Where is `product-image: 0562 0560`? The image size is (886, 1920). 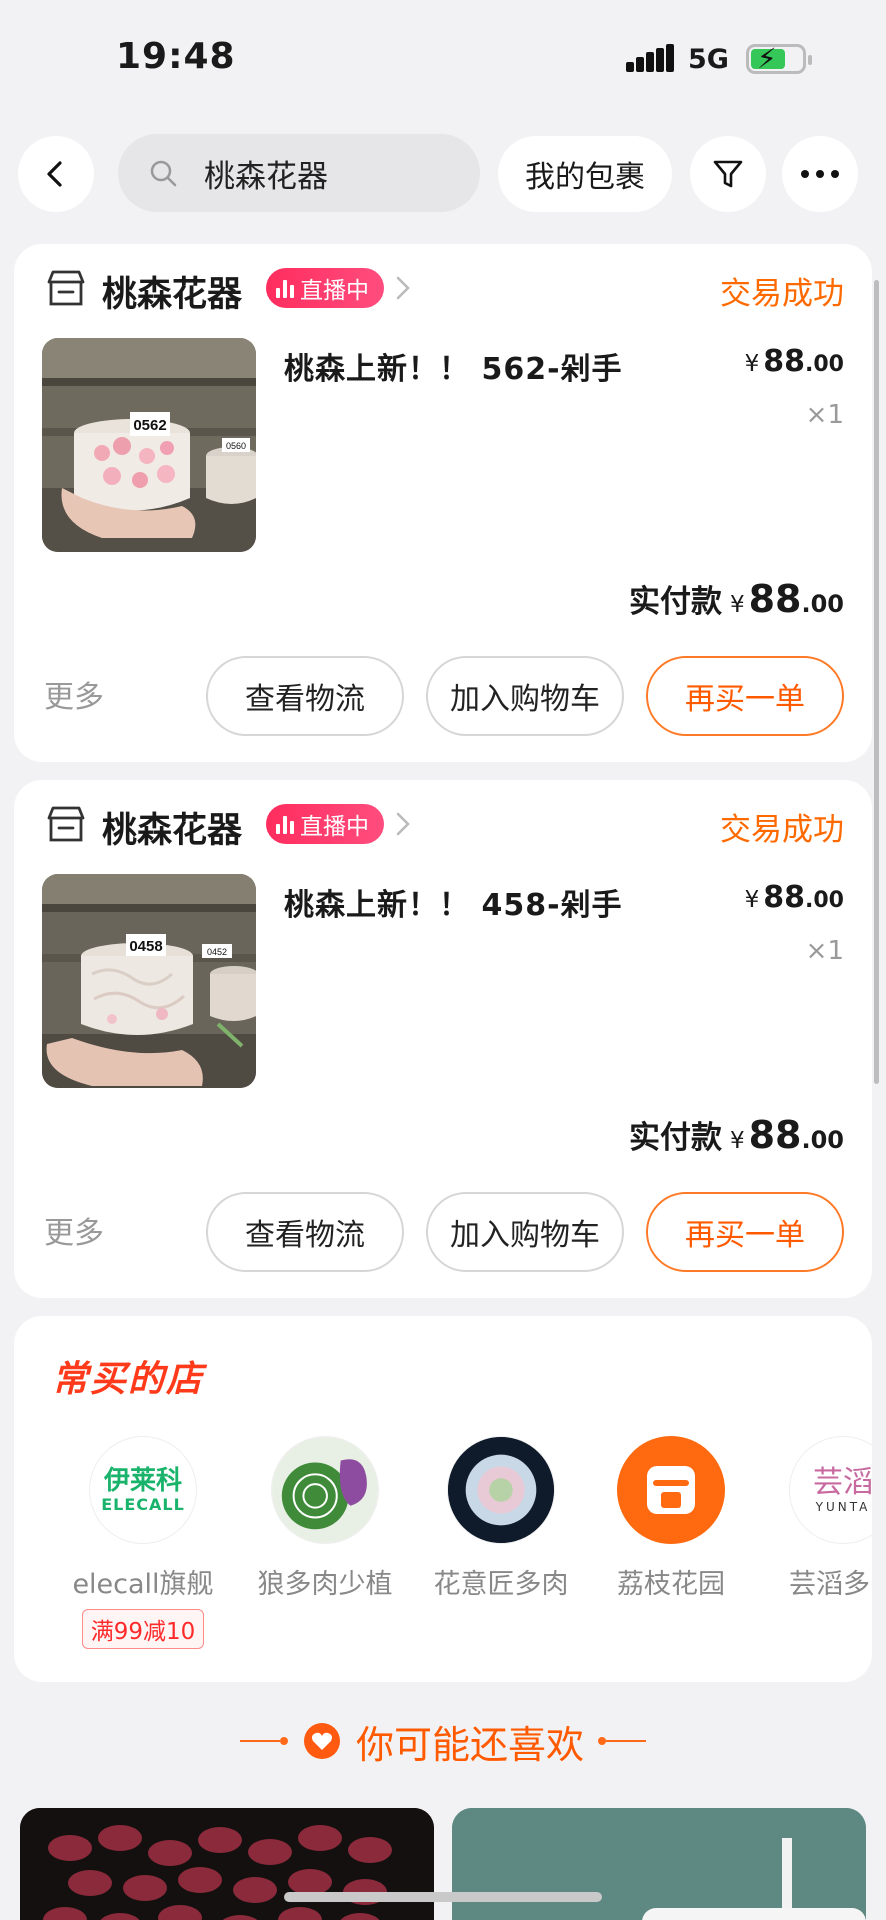
product-image: 0562 0560 is located at coordinates (149, 445).